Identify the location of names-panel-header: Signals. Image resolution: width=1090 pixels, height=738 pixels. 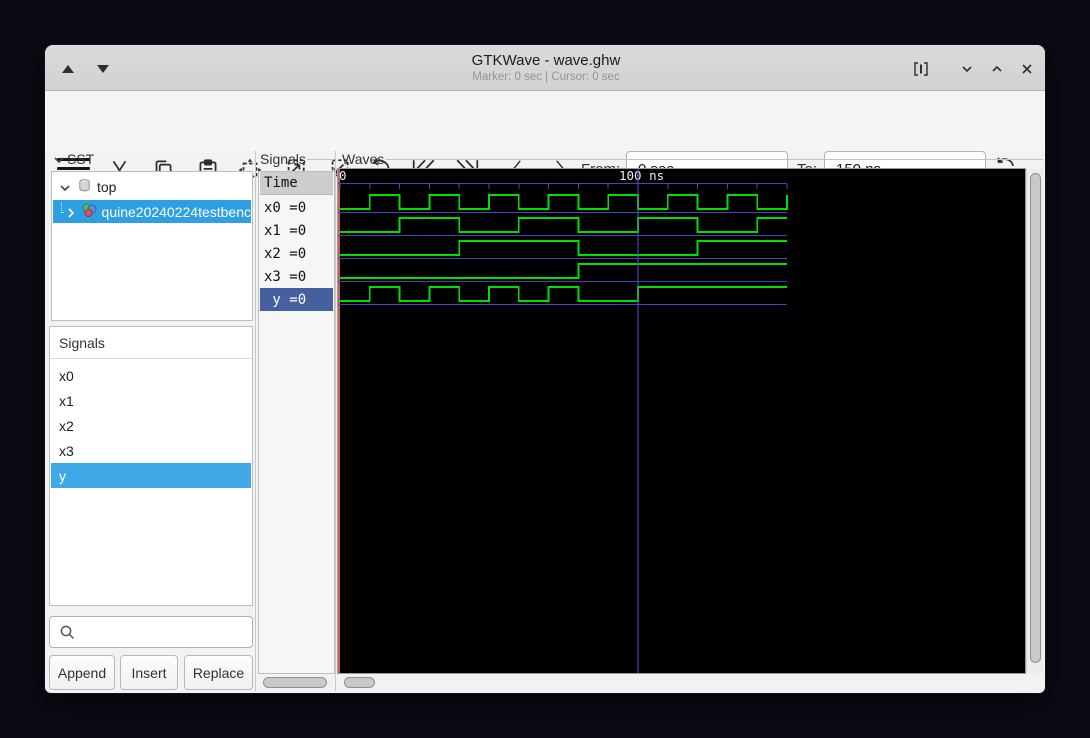
(283, 159).